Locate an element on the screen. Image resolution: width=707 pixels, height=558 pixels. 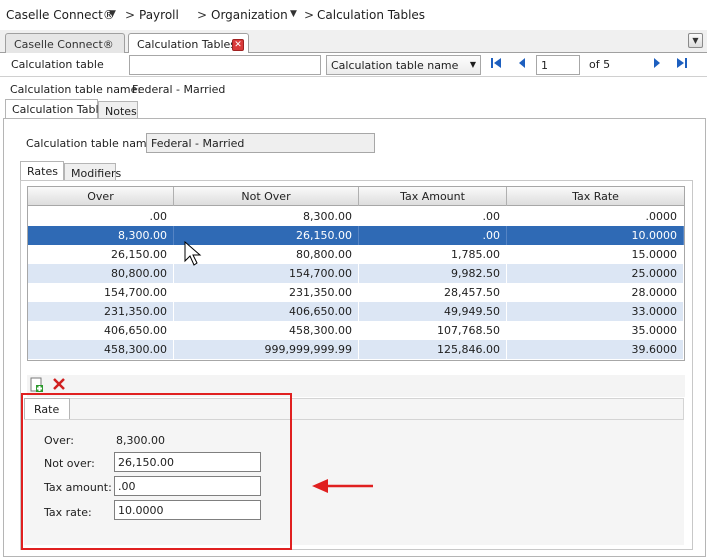
prev-record-icon is located at coordinates (522, 64).